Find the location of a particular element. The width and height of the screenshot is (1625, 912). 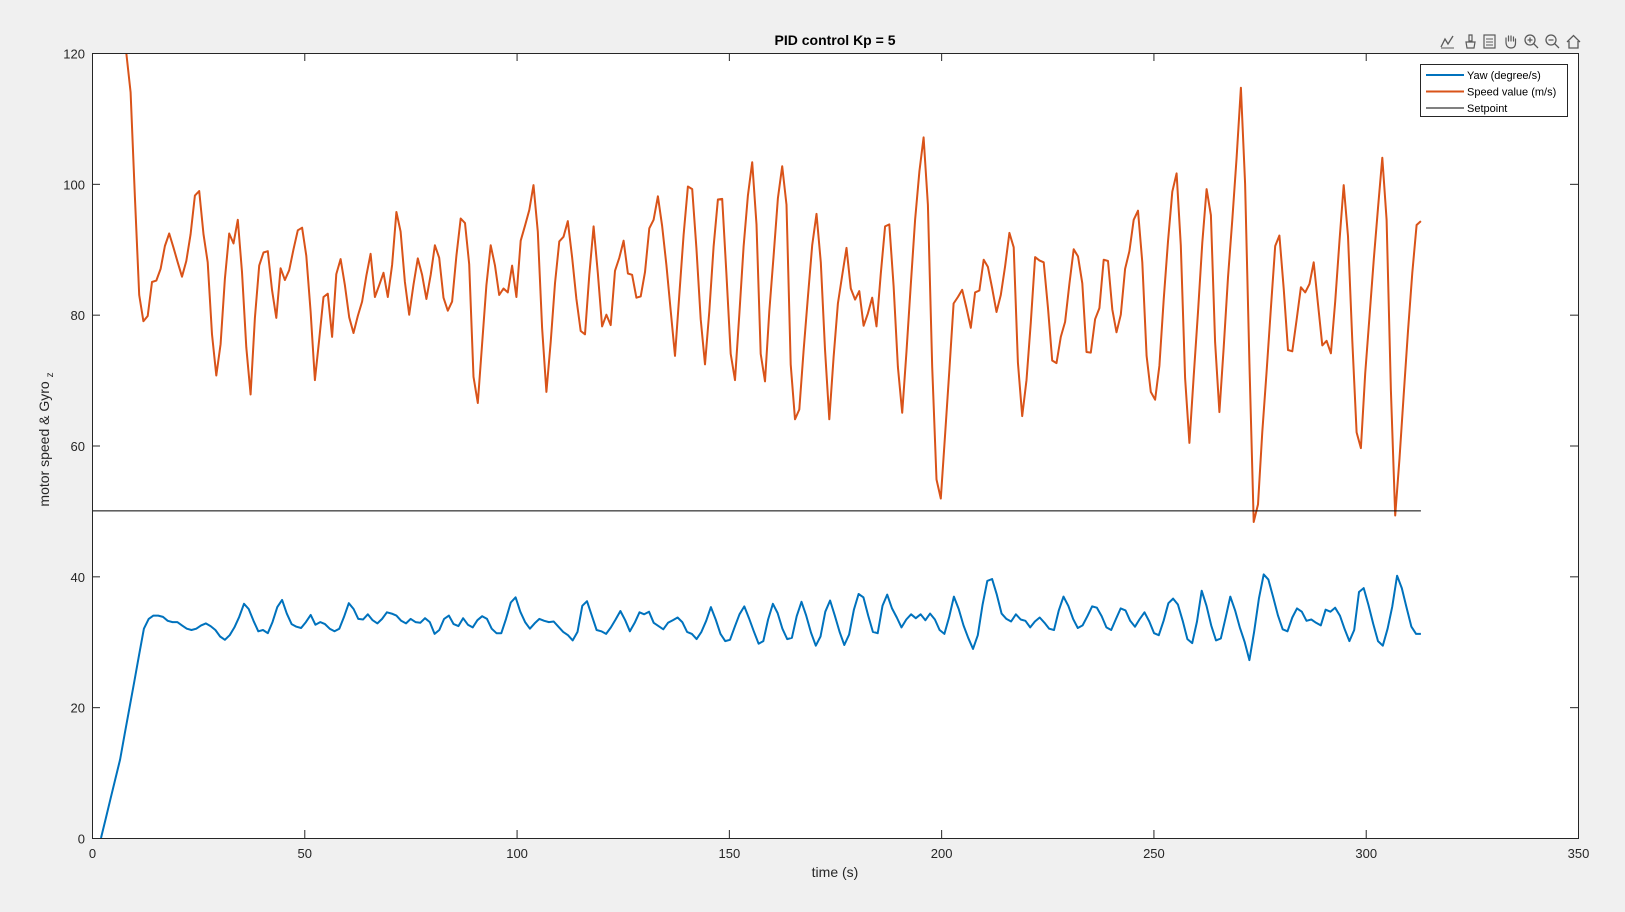

pan-hand-icon is located at coordinates (1510, 41).